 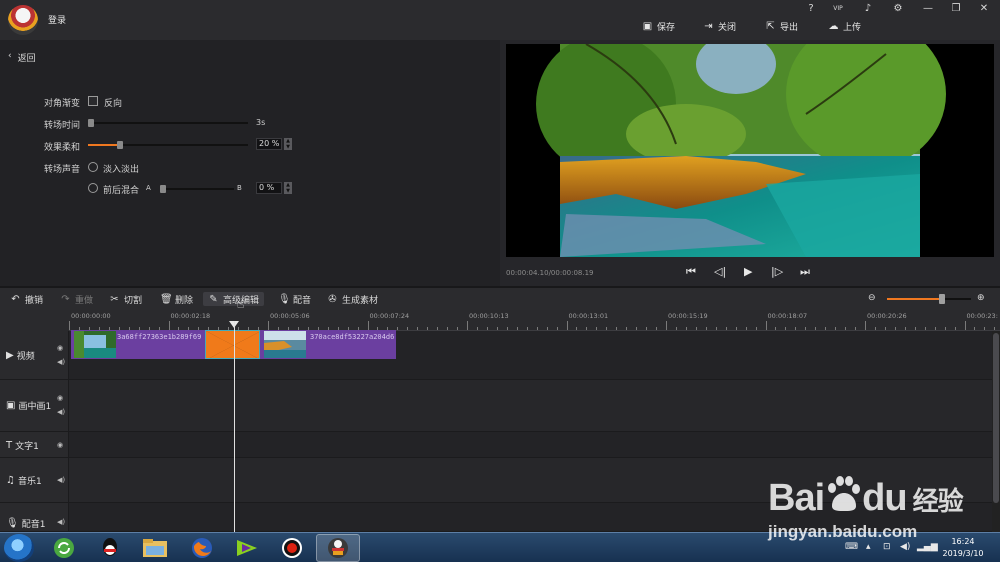 I want to click on bell-icon: ♪, so click(x=868, y=9).